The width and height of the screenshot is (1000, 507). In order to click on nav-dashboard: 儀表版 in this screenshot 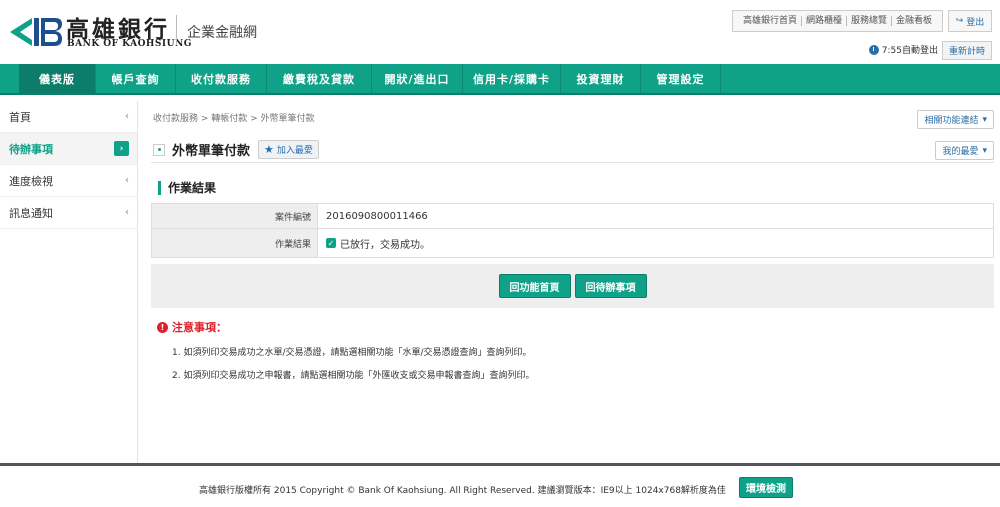, I will do `click(57, 78)`.